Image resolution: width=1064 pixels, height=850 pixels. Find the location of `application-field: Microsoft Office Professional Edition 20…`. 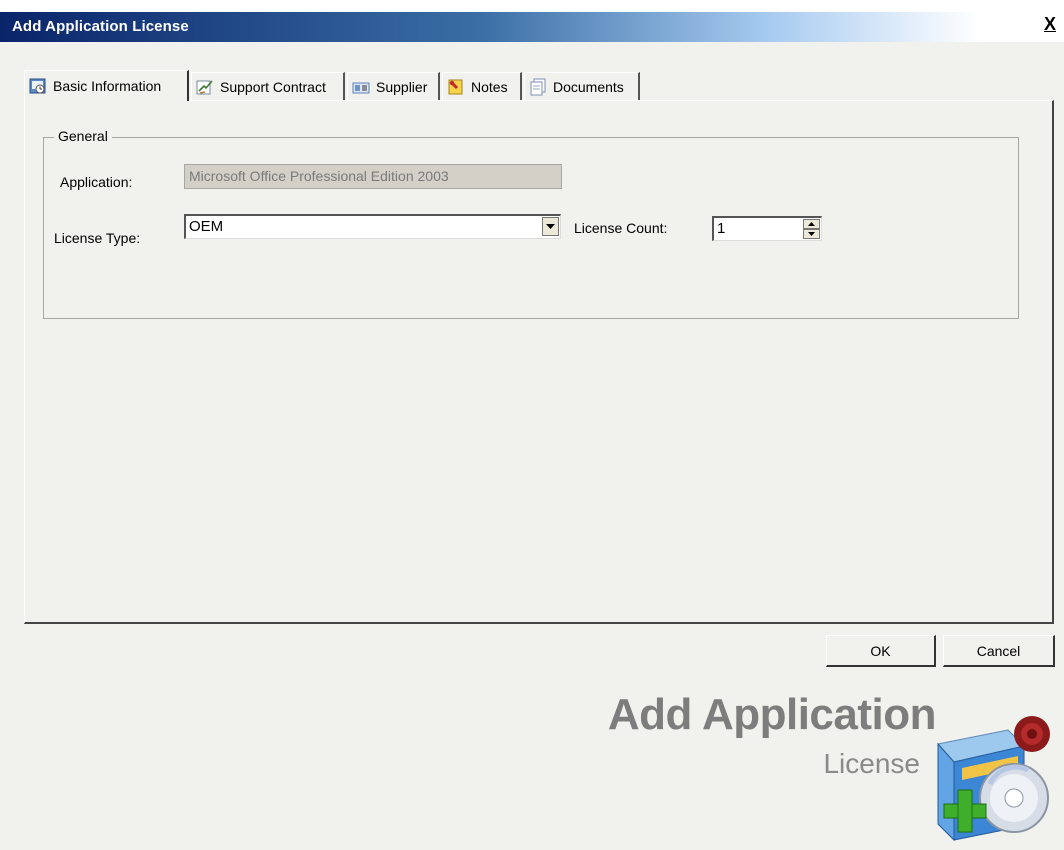

application-field: Microsoft Office Professional Edition 20… is located at coordinates (373, 176).